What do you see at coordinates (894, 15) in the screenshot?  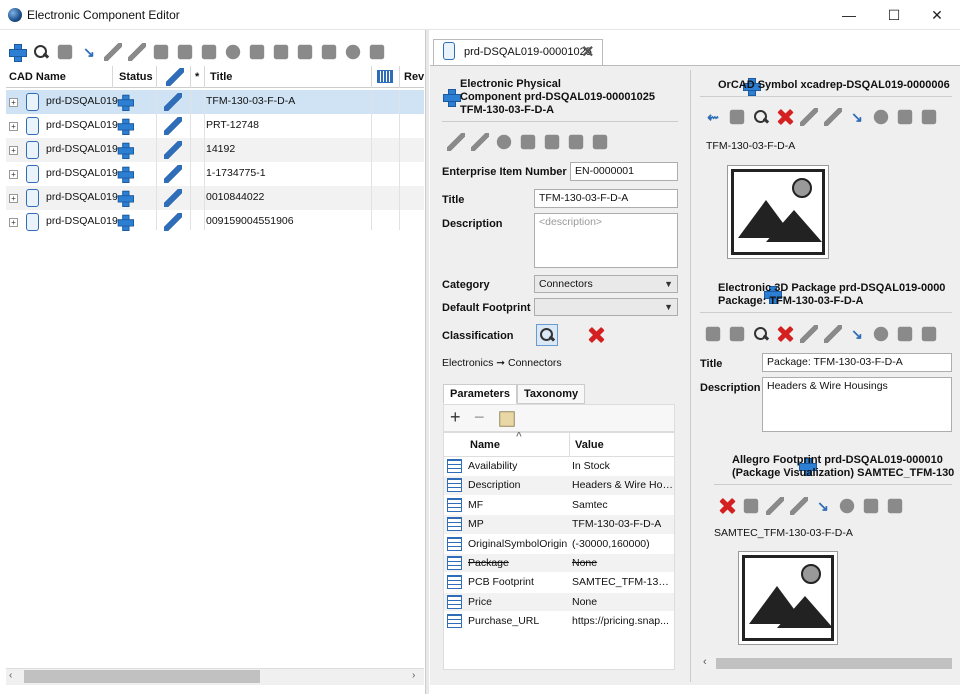 I see `maximize-button: ☐` at bounding box center [894, 15].